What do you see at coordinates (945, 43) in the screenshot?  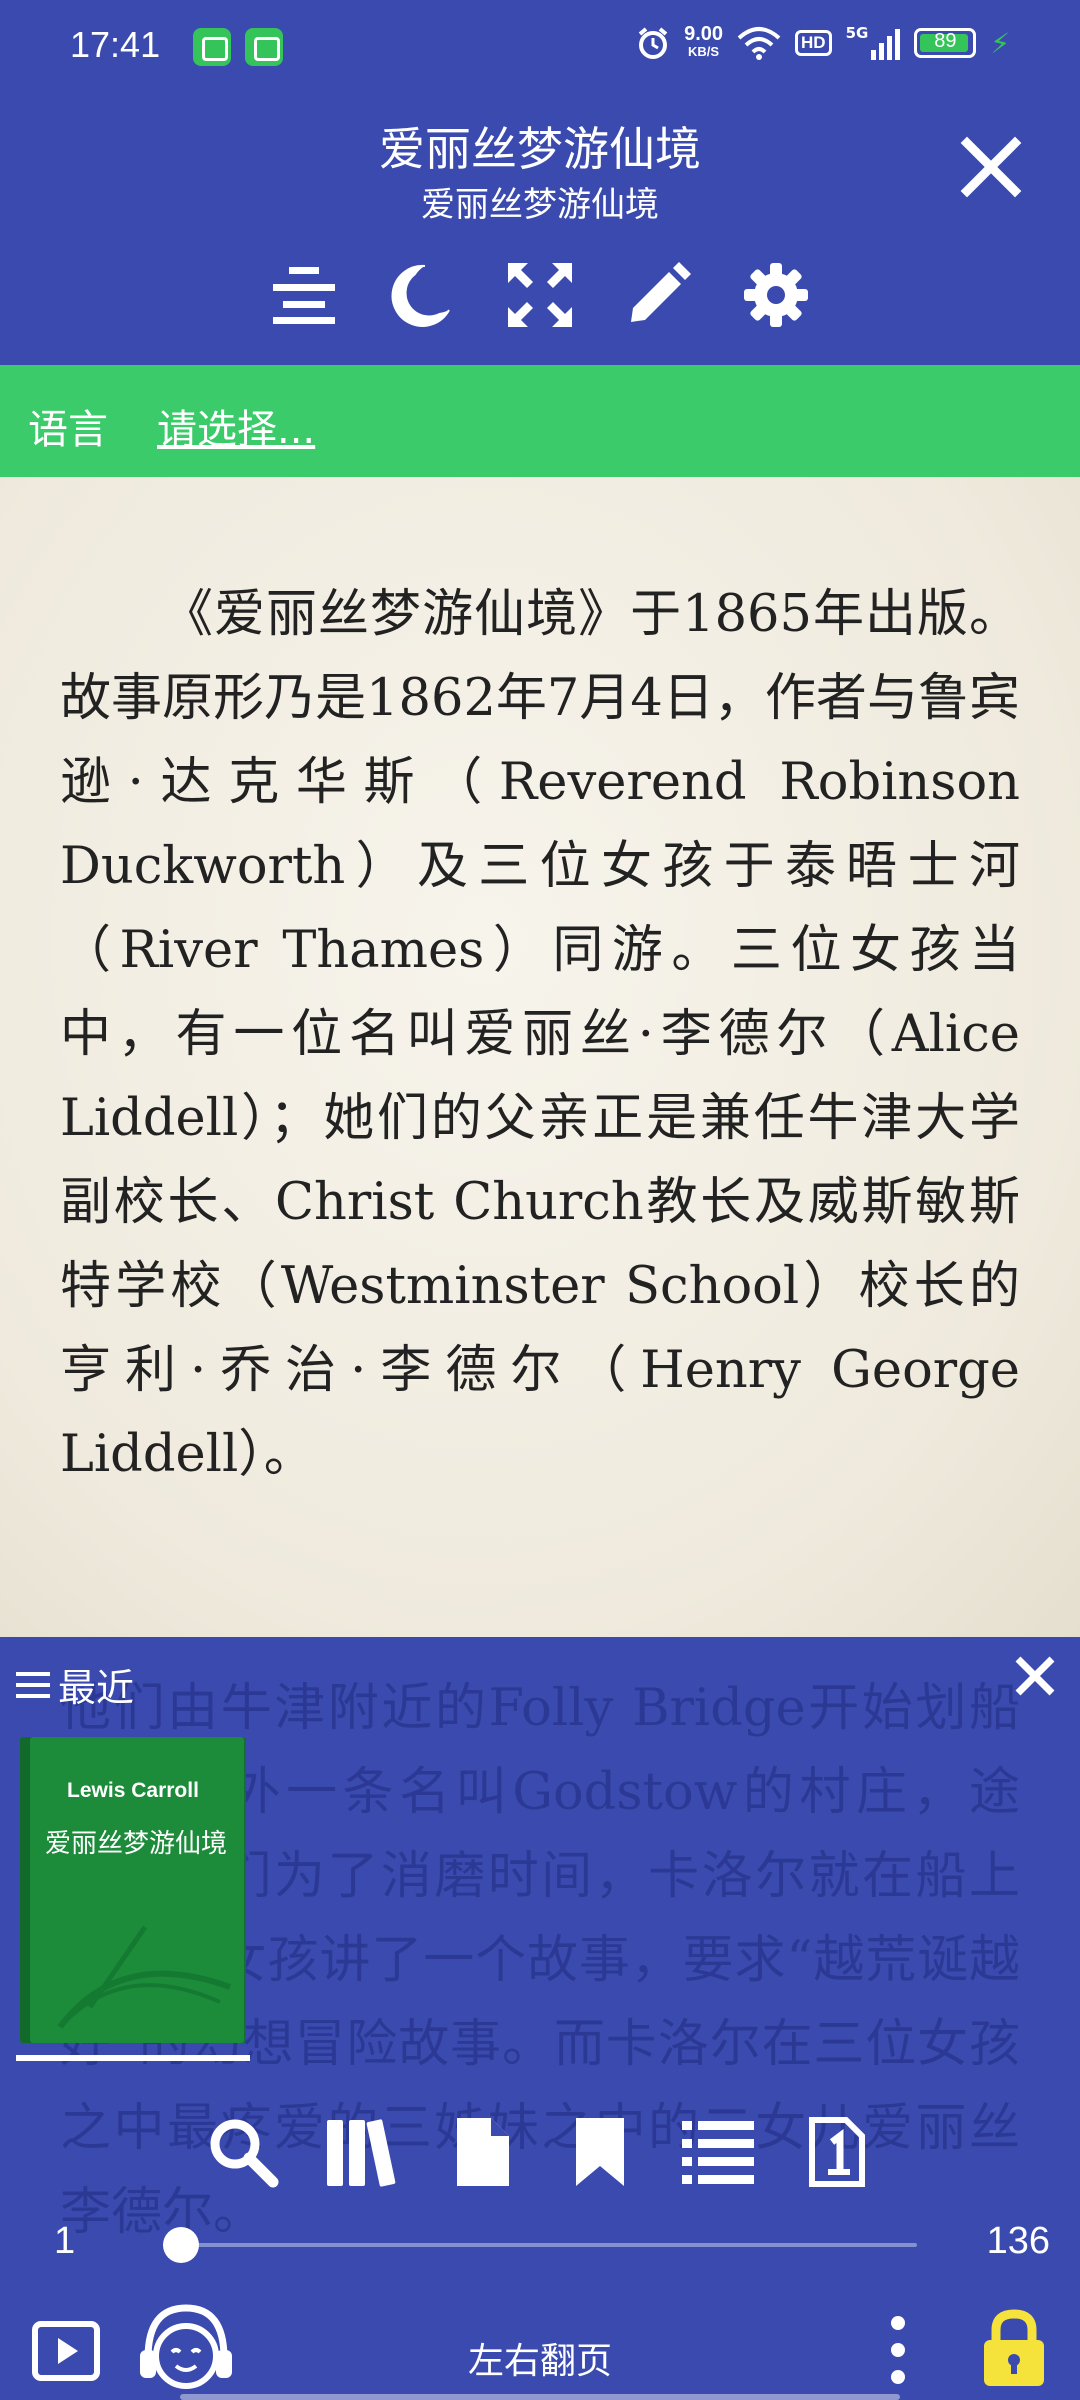 I see `battery-indicator: 89` at bounding box center [945, 43].